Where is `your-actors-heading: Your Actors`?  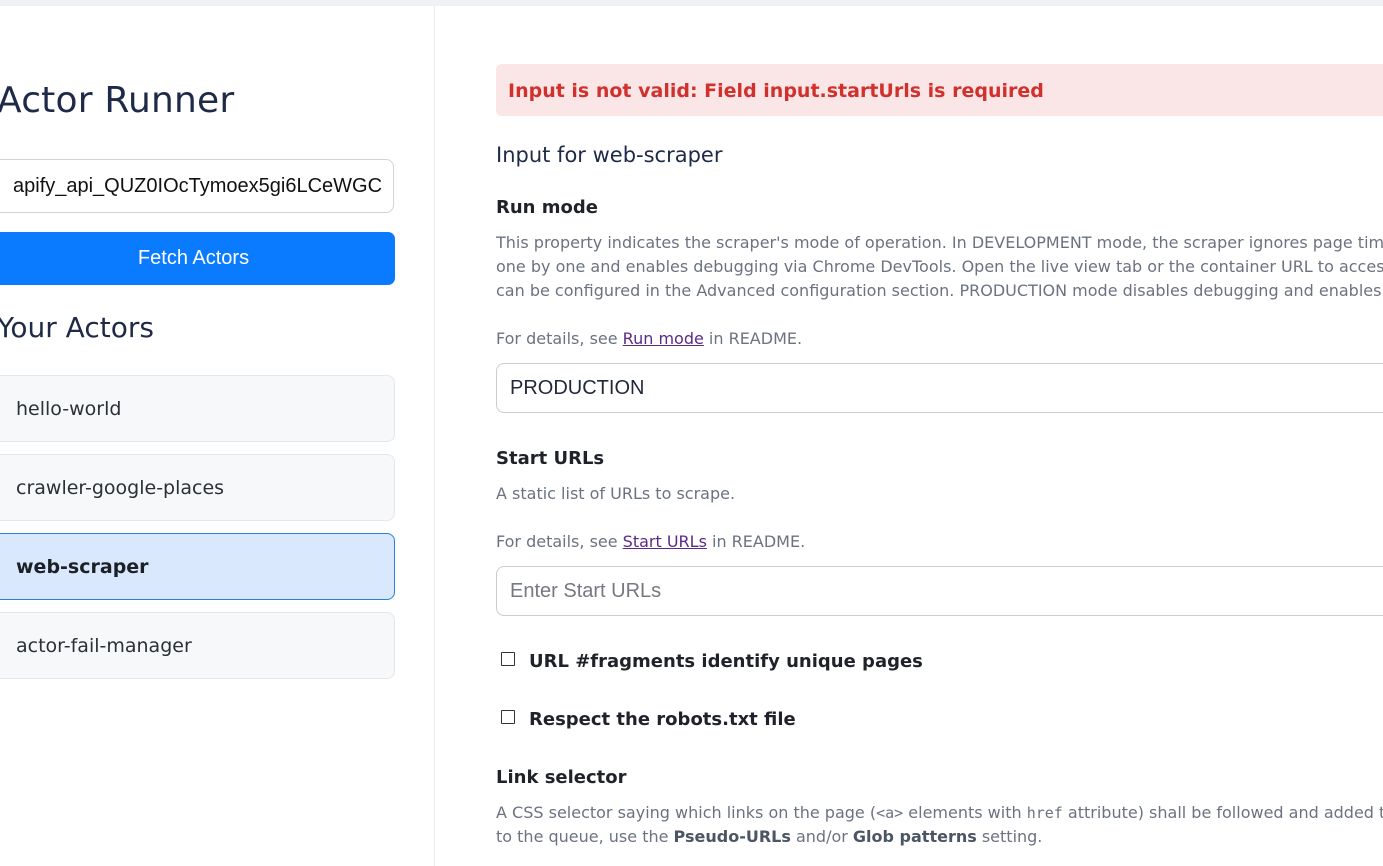
your-actors-heading: Your Actors is located at coordinates (77, 327).